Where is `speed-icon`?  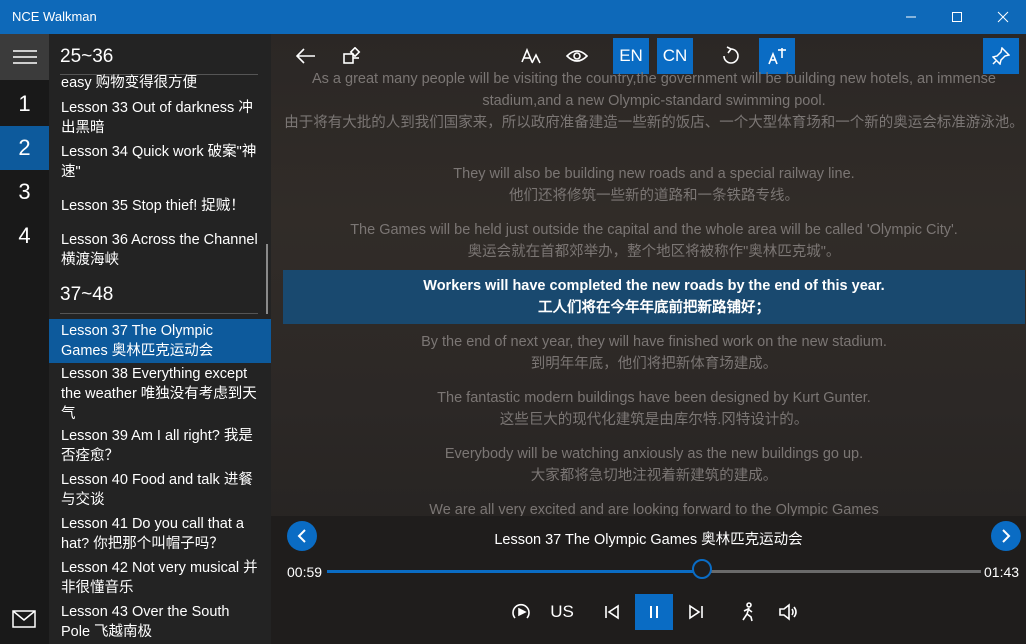
speed-icon is located at coordinates (521, 612).